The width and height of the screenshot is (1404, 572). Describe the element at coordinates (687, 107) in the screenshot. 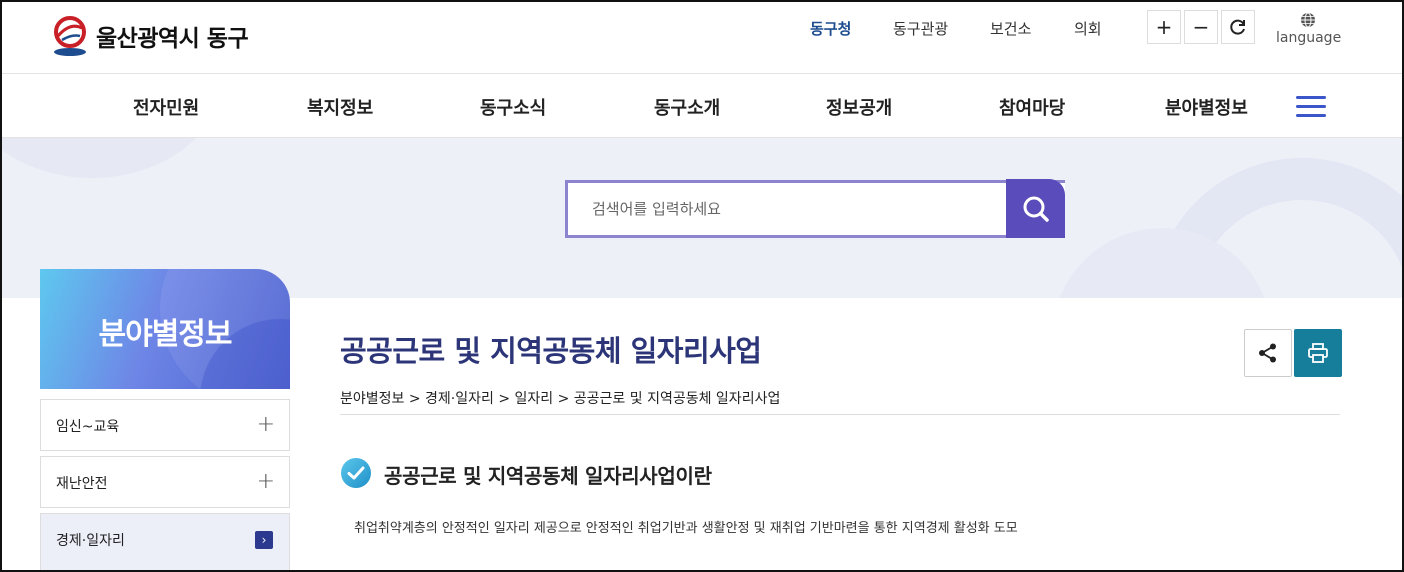

I see `gnb-item-about: 동구소개` at that location.